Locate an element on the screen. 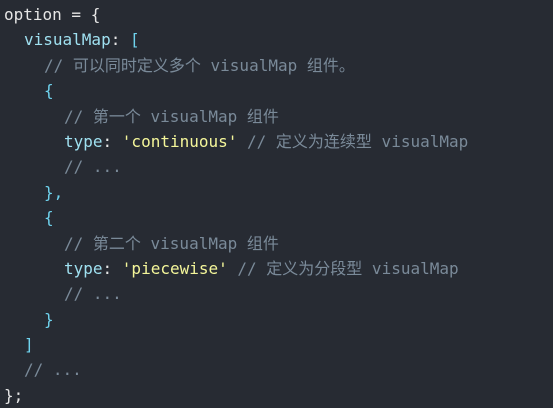 The height and width of the screenshot is (408, 553). code-line: // 第二个 visualMap 组件 is located at coordinates (278, 243).